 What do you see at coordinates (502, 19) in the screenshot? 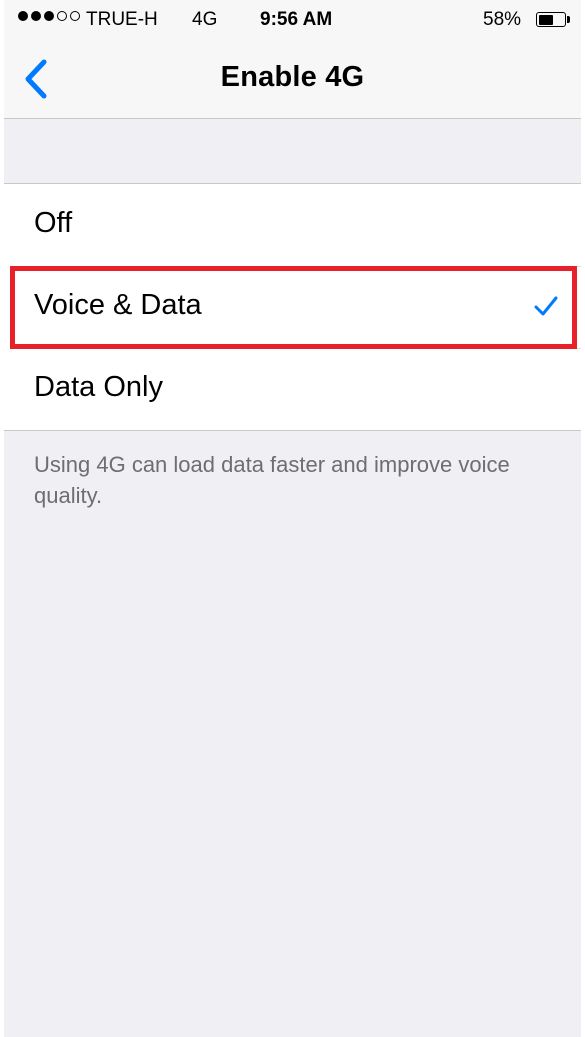
I see `battery-percent: 58%` at bounding box center [502, 19].